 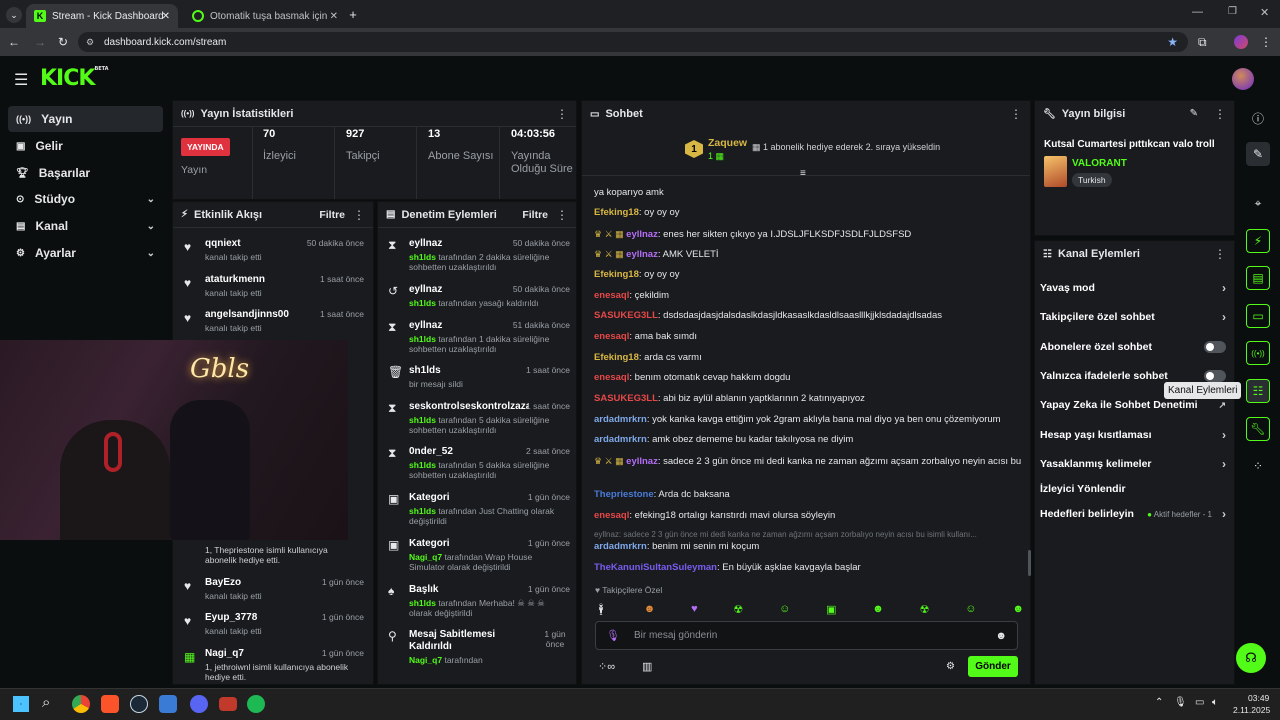 What do you see at coordinates (1135, 489) in the screenshot?
I see `action-raid: İzleyici Yönlendir` at bounding box center [1135, 489].